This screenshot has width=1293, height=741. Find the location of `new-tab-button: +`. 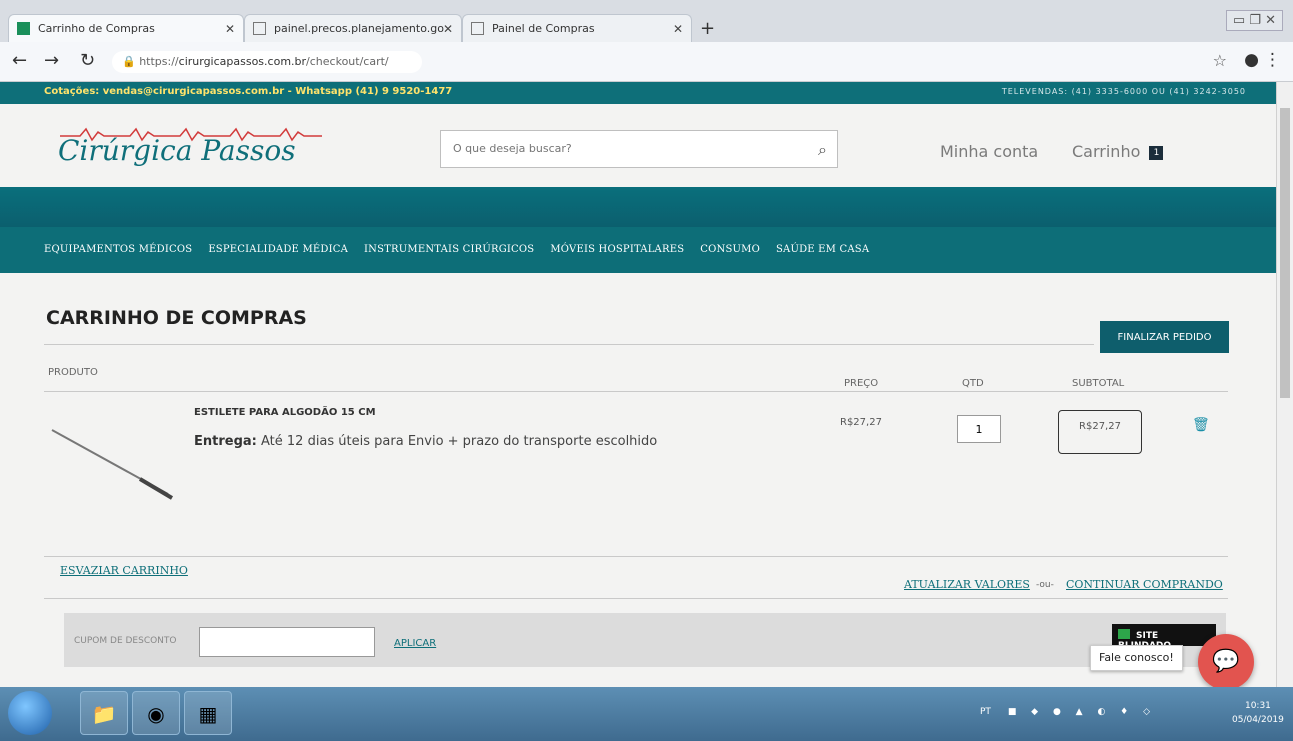

new-tab-button: + is located at coordinates (707, 28).